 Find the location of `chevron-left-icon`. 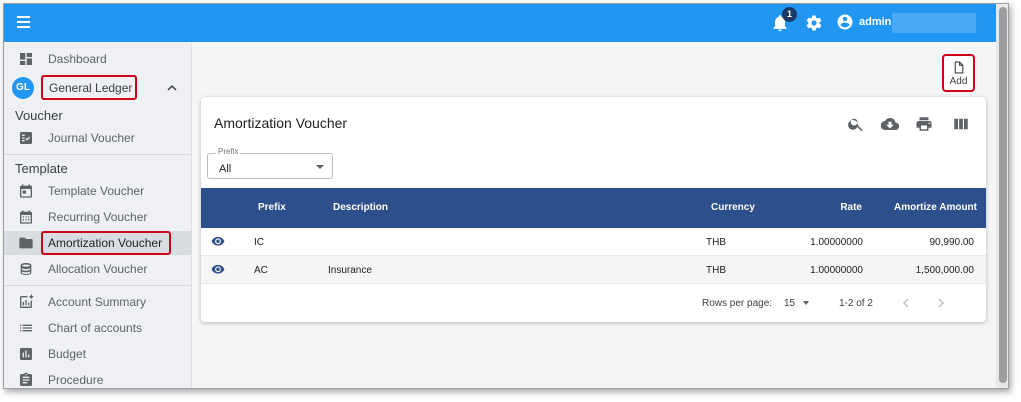

chevron-left-icon is located at coordinates (906, 303).